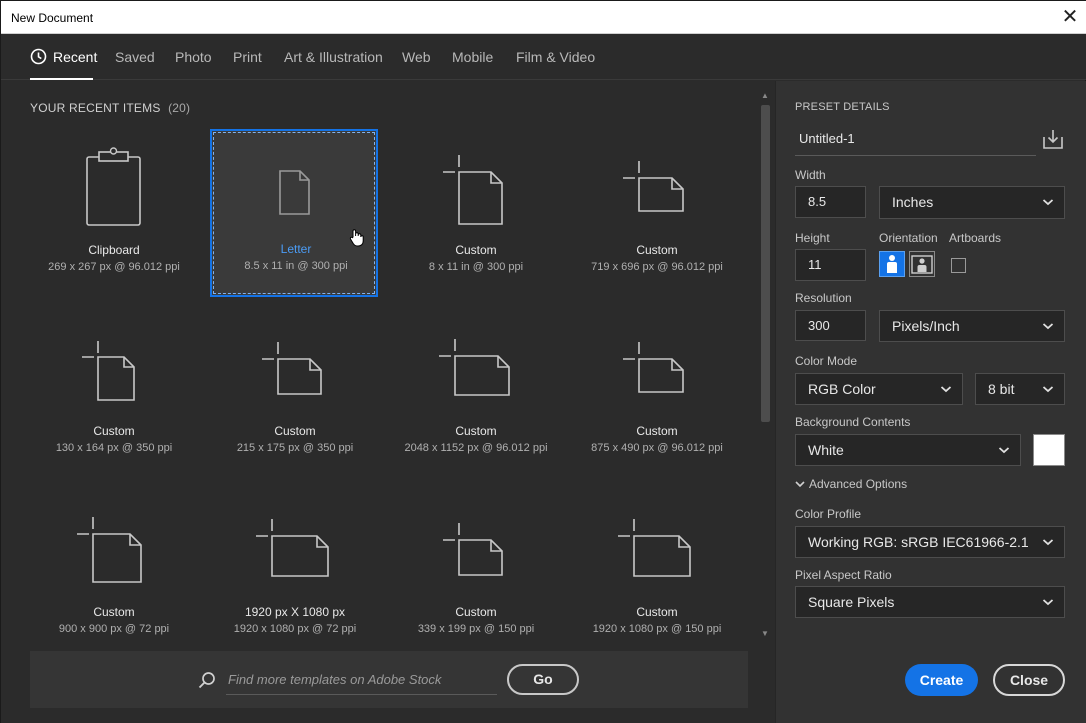 The height and width of the screenshot is (723, 1086). What do you see at coordinates (193, 57) in the screenshot?
I see `tab-photo: Photo` at bounding box center [193, 57].